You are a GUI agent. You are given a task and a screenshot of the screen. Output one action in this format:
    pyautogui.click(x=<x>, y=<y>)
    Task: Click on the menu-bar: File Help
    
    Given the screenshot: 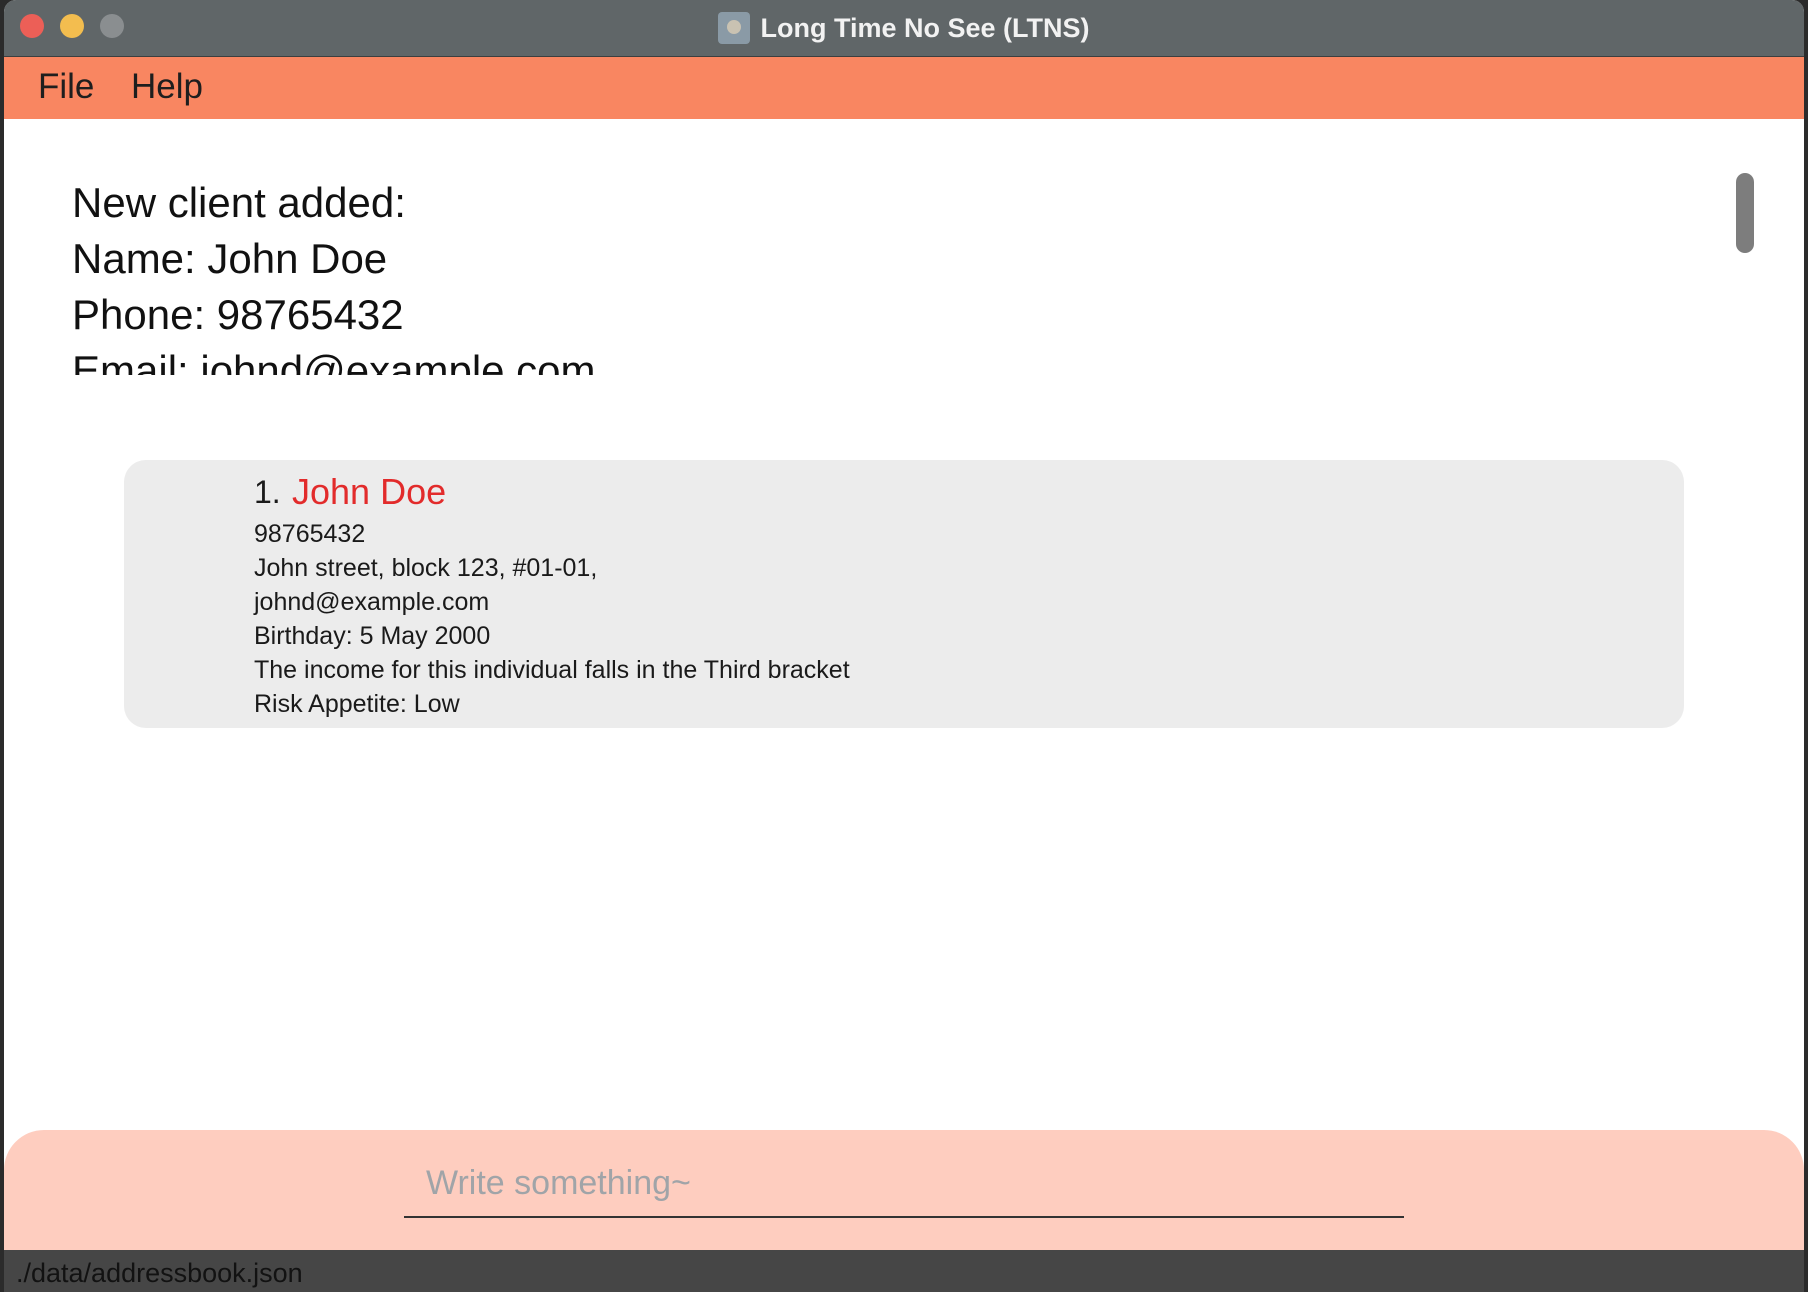 What is the action you would take?
    pyautogui.click(x=904, y=88)
    